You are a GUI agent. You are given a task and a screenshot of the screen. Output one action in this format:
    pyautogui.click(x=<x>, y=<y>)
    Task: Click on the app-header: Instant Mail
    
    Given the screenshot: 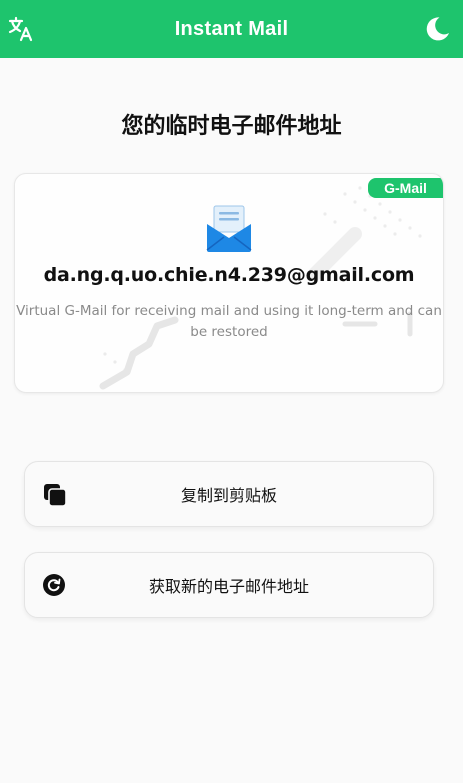 What is the action you would take?
    pyautogui.click(x=231, y=29)
    